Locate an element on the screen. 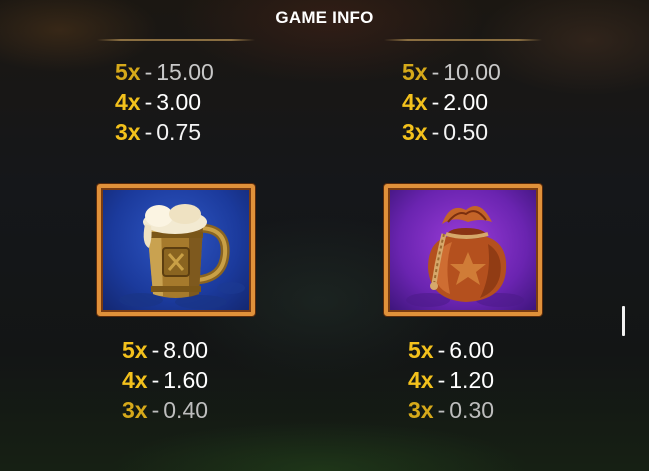 The height and width of the screenshot is (471, 649). paytable-row: 5x -8.00 is located at coordinates (197, 350).